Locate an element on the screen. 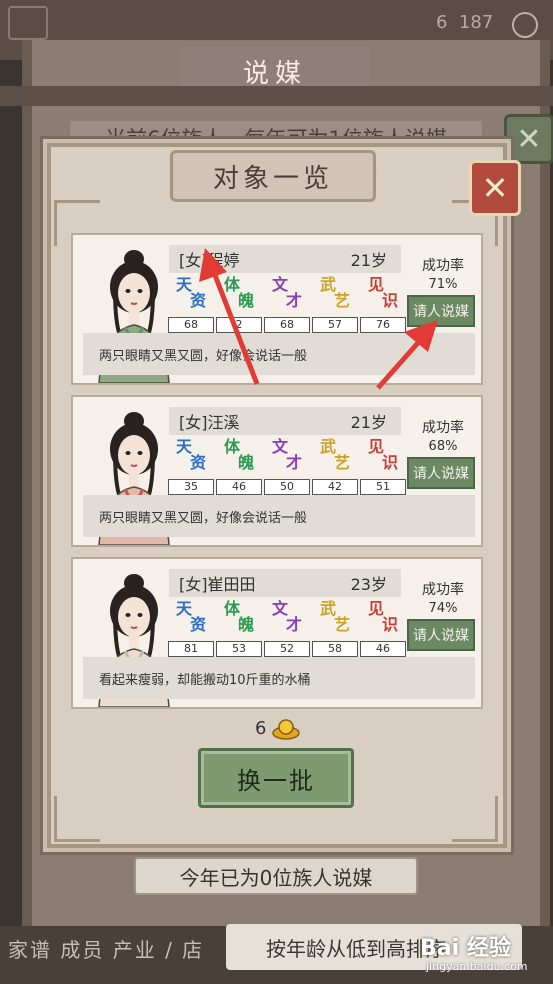  watermark-url: jingyan.baidu.com is located at coordinates (477, 966).